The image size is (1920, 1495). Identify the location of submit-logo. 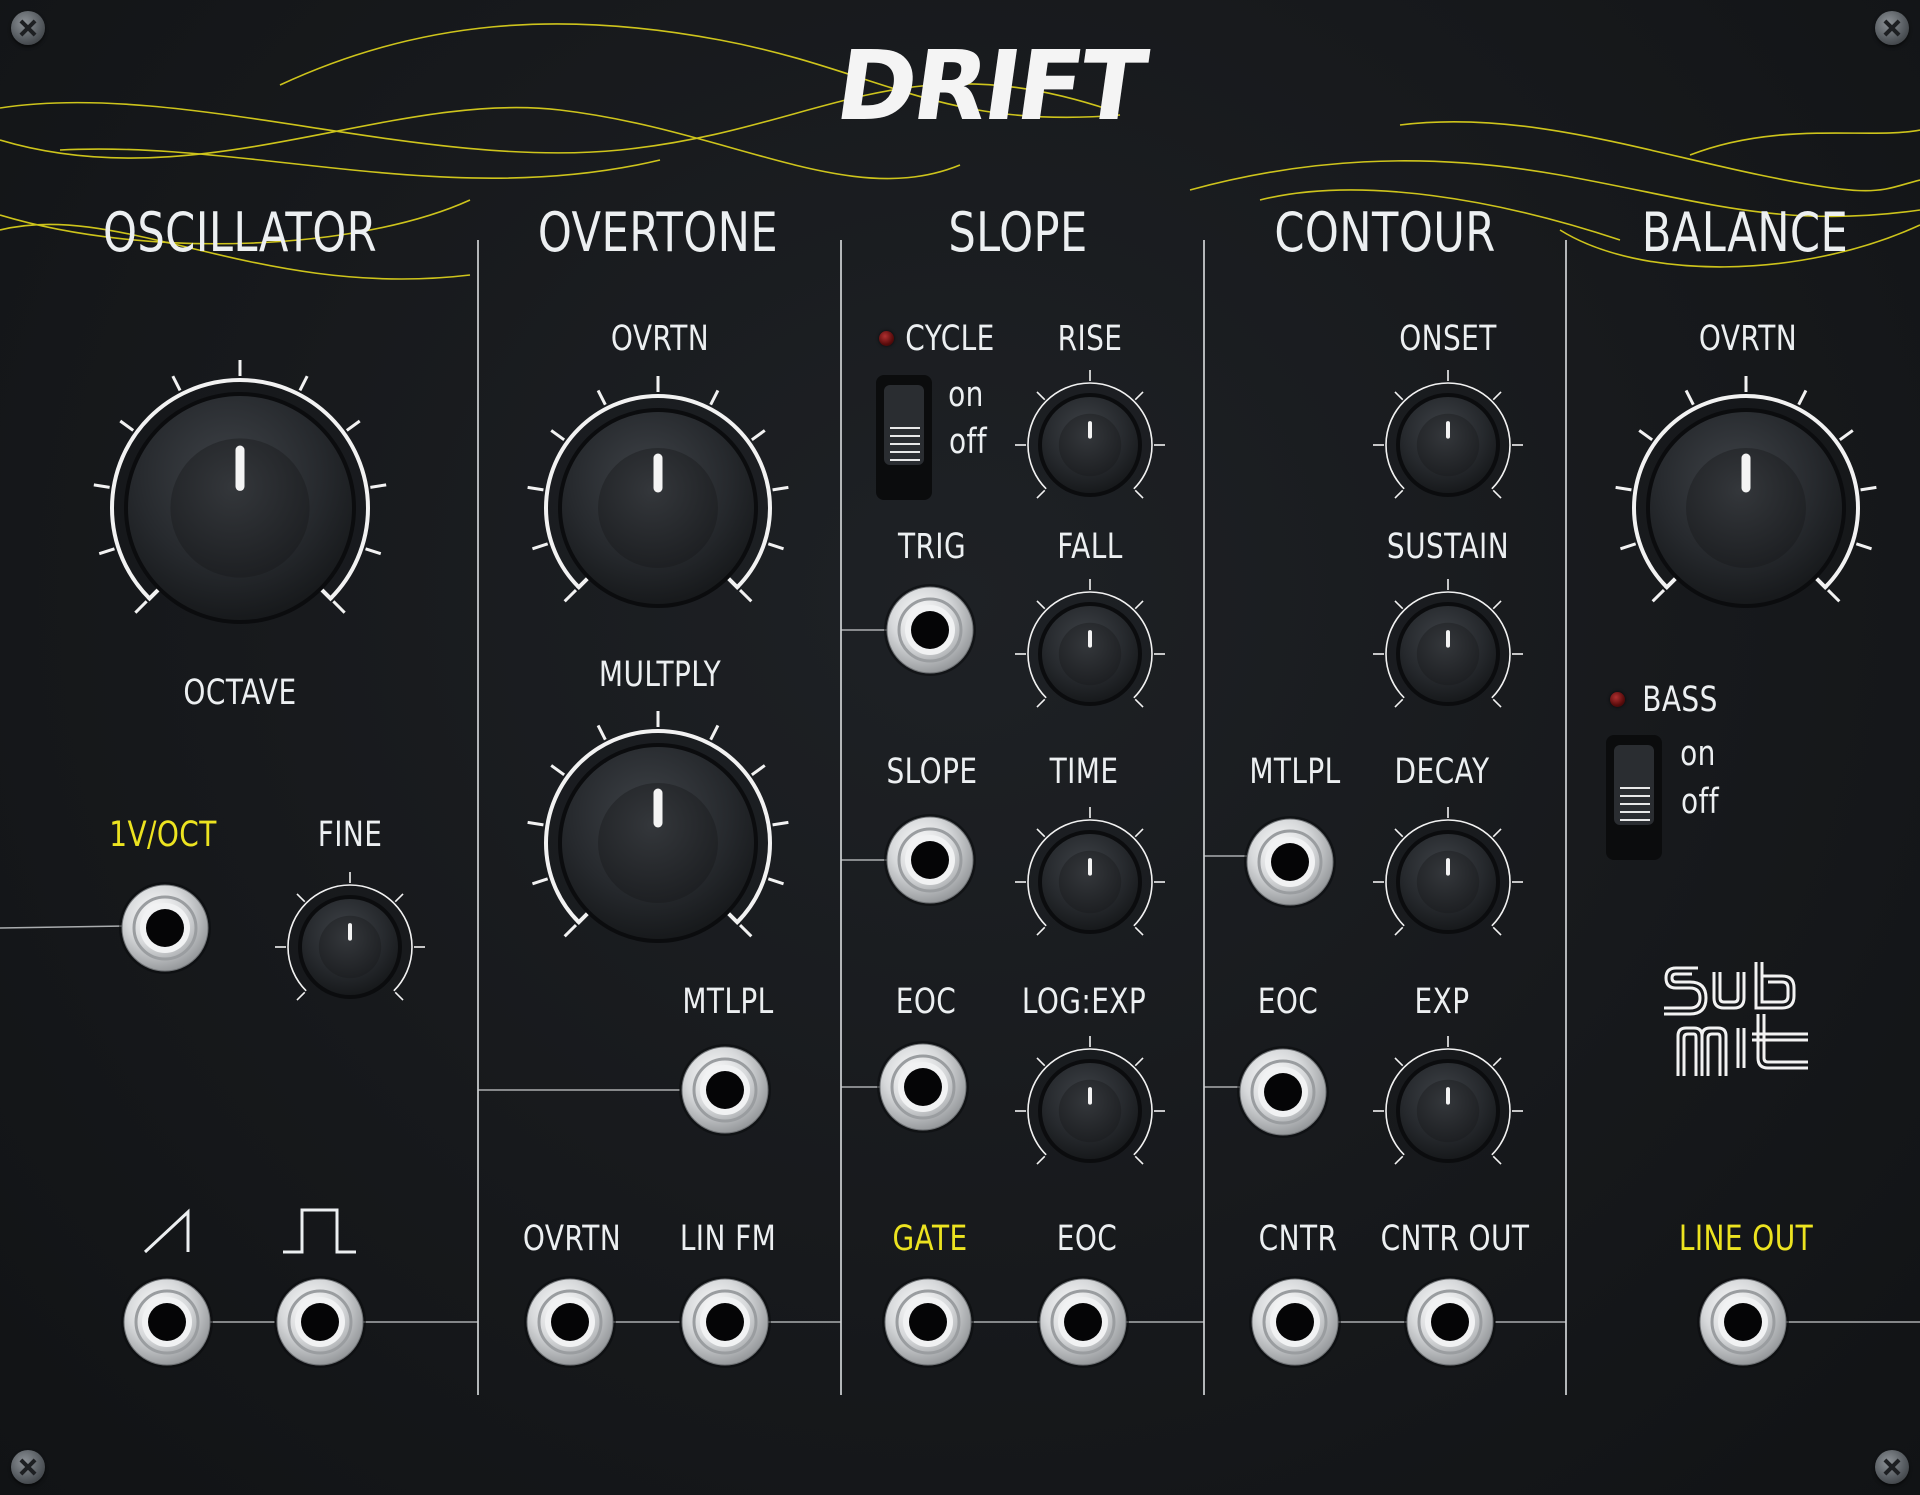
(1736, 1019).